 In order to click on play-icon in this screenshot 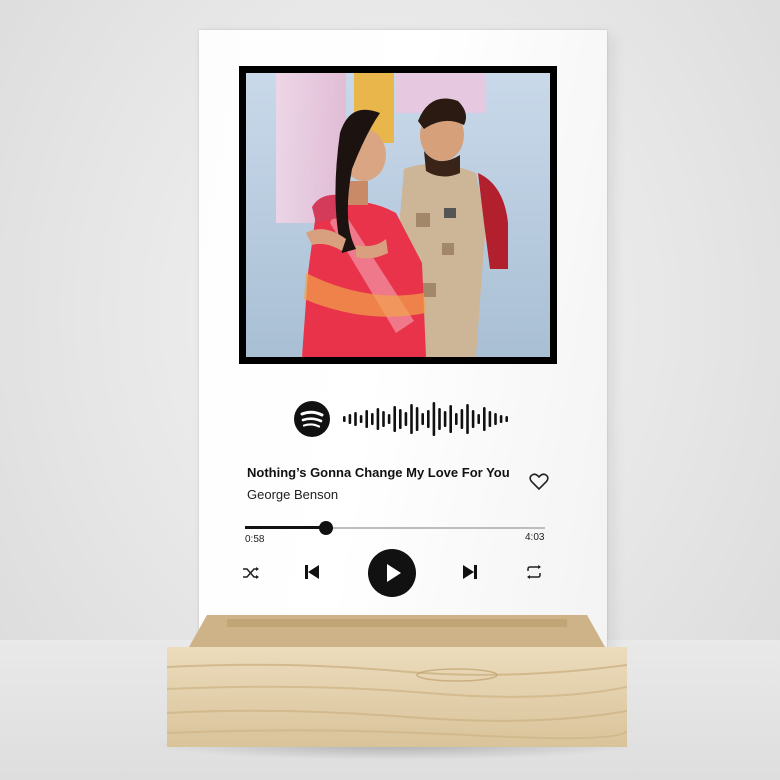, I will do `click(392, 573)`.